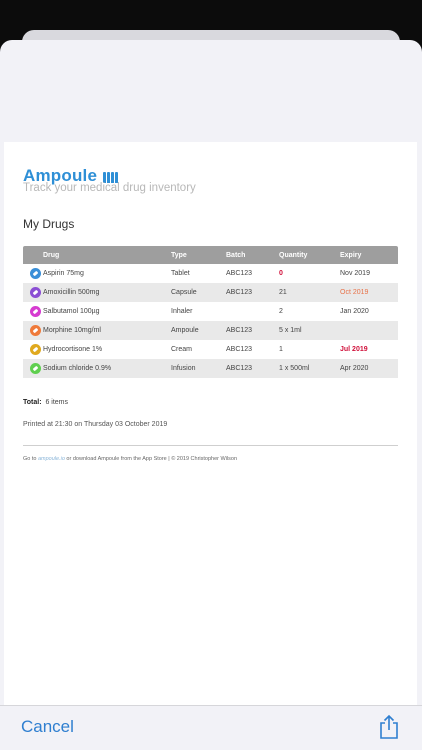 The image size is (422, 750). What do you see at coordinates (35, 311) in the screenshot?
I see `inhaler-icon` at bounding box center [35, 311].